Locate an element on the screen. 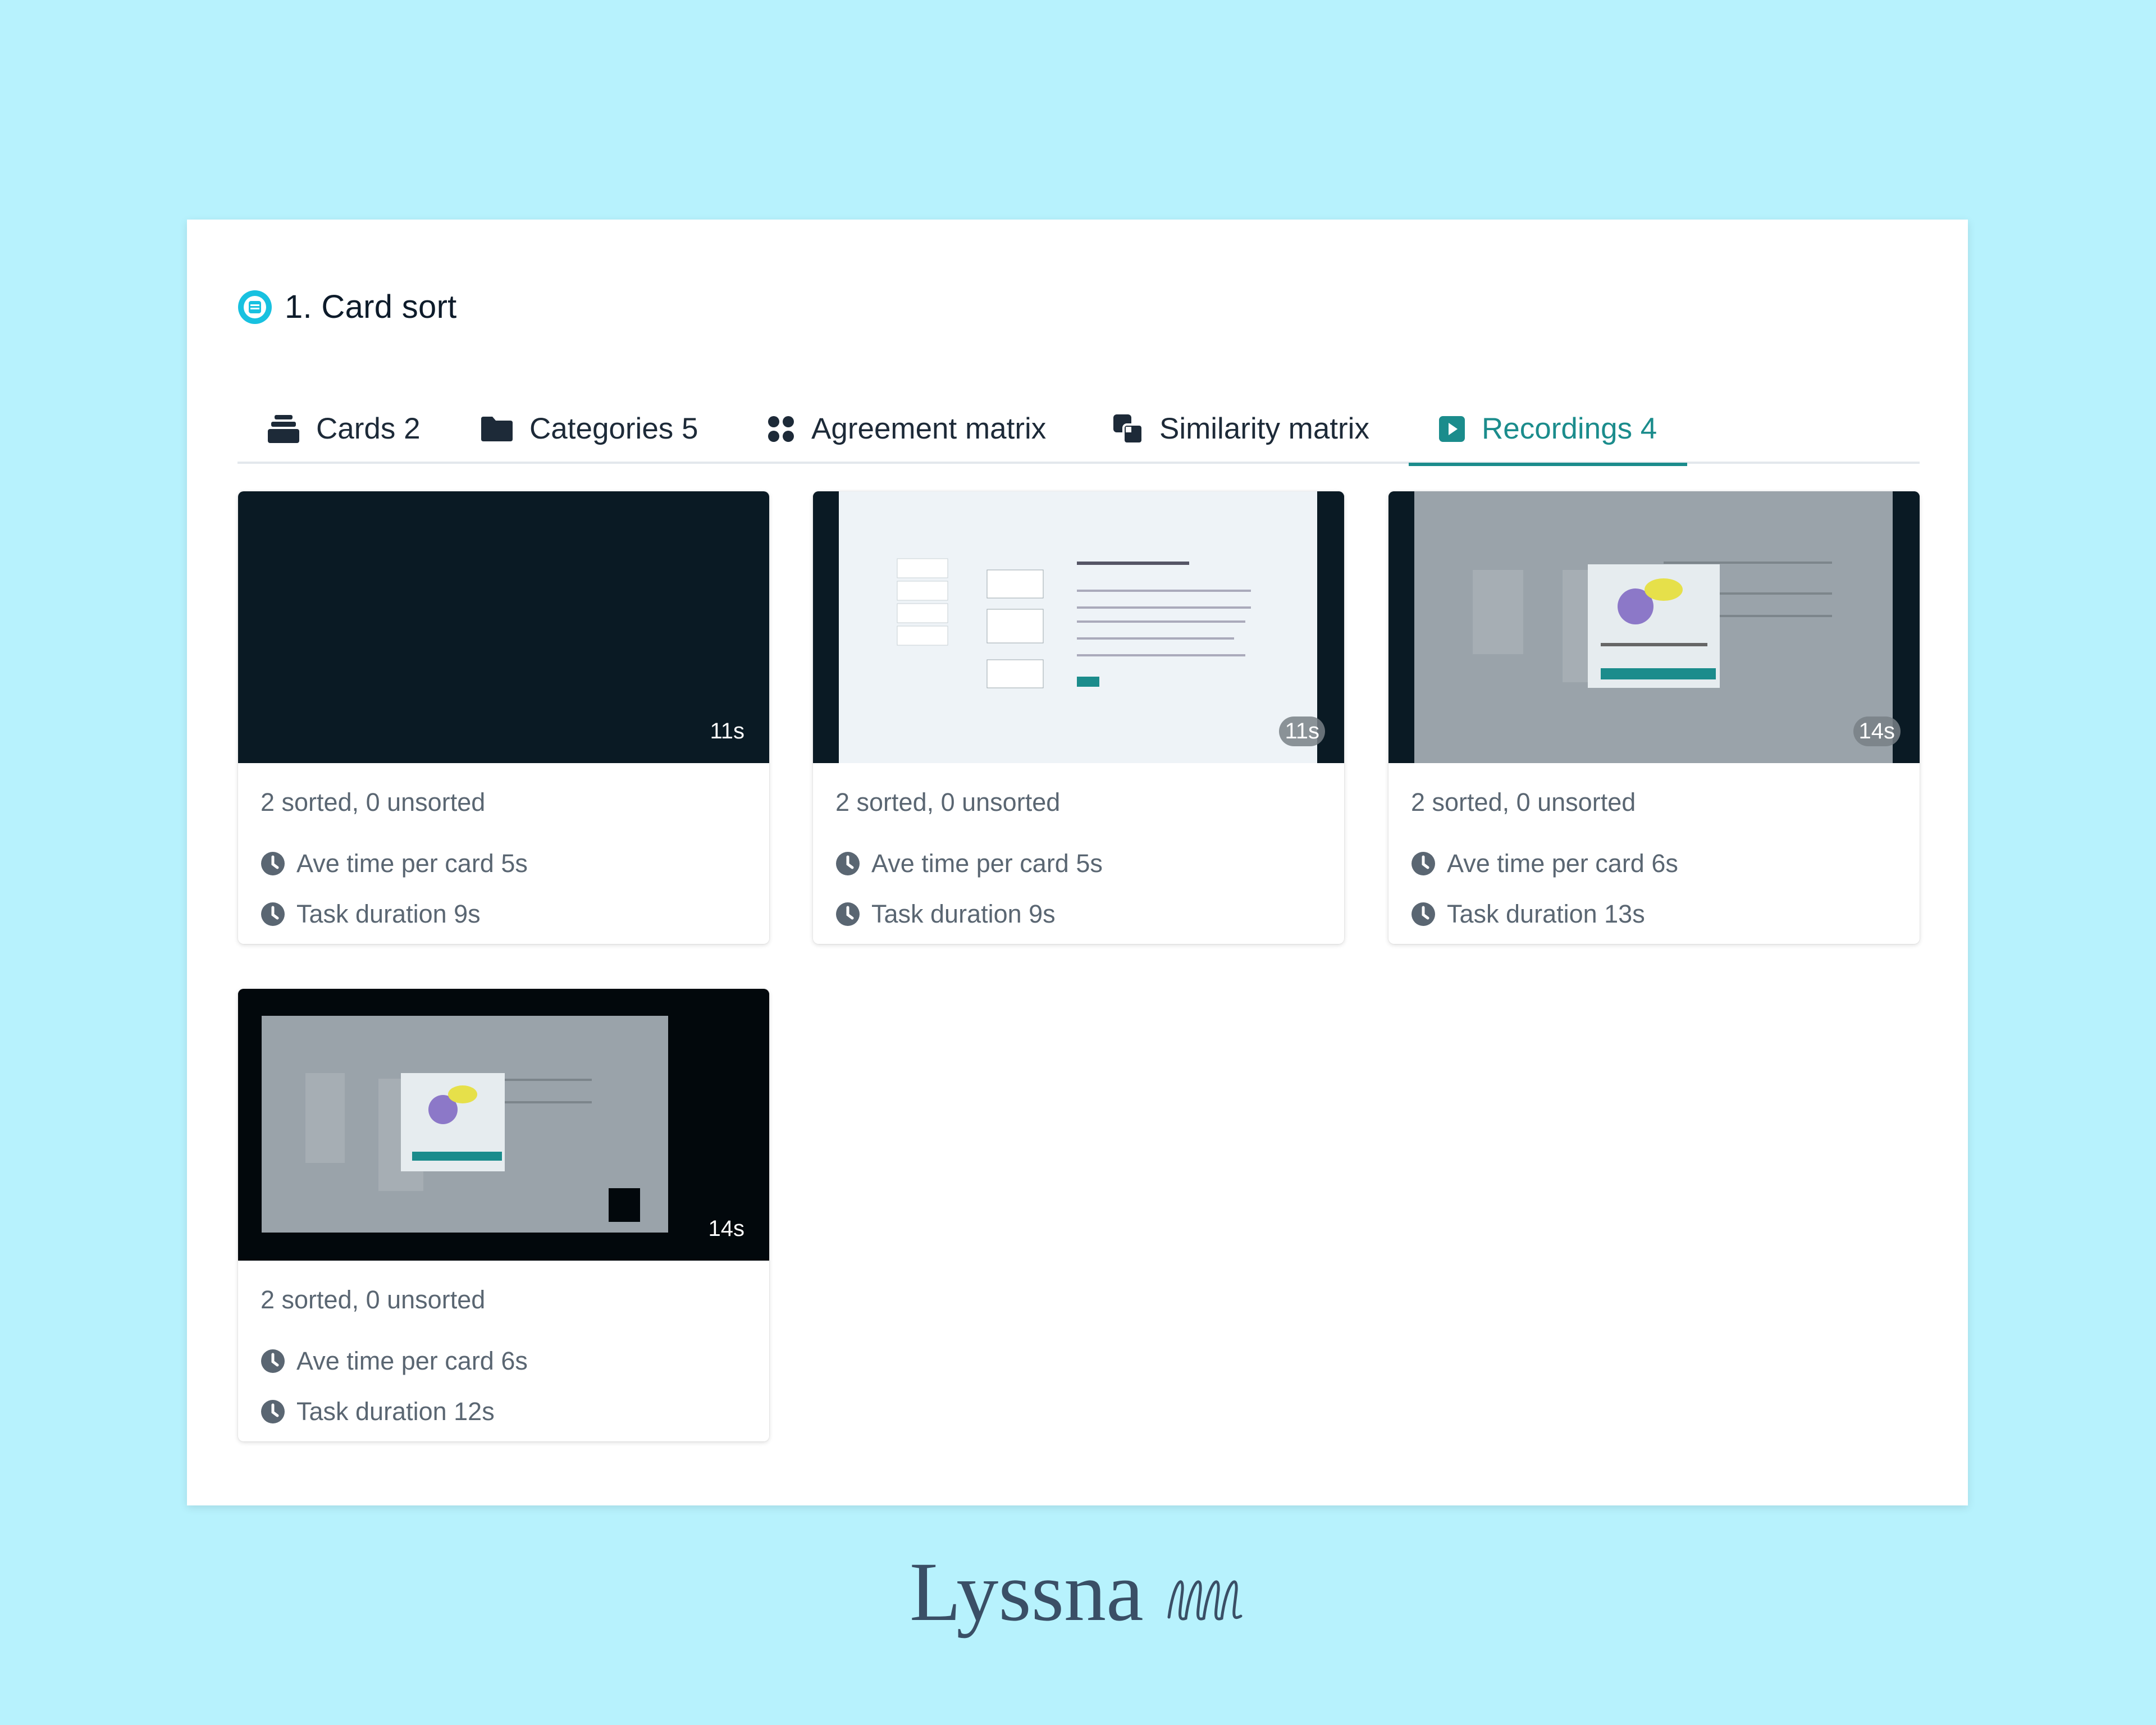  overlap-squares-icon is located at coordinates (1128, 429).